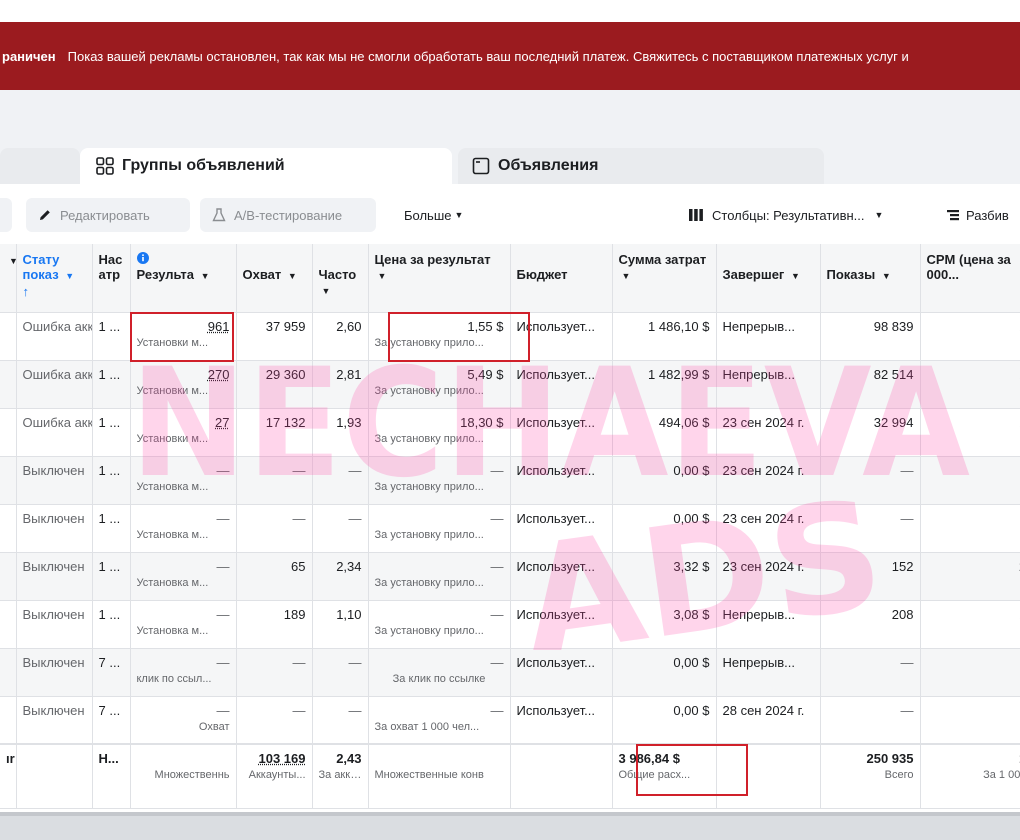 The image size is (1020, 840). I want to click on tab-ad-groups: Группы объявлений, so click(266, 166).